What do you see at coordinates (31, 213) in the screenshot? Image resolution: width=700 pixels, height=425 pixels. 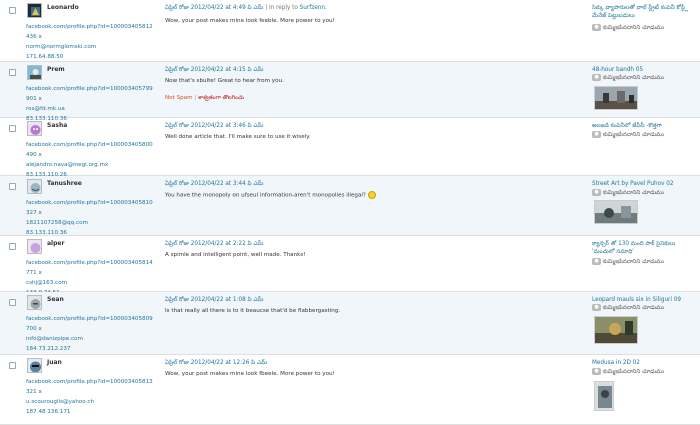 I see `author-url-cont: 327` at bounding box center [31, 213].